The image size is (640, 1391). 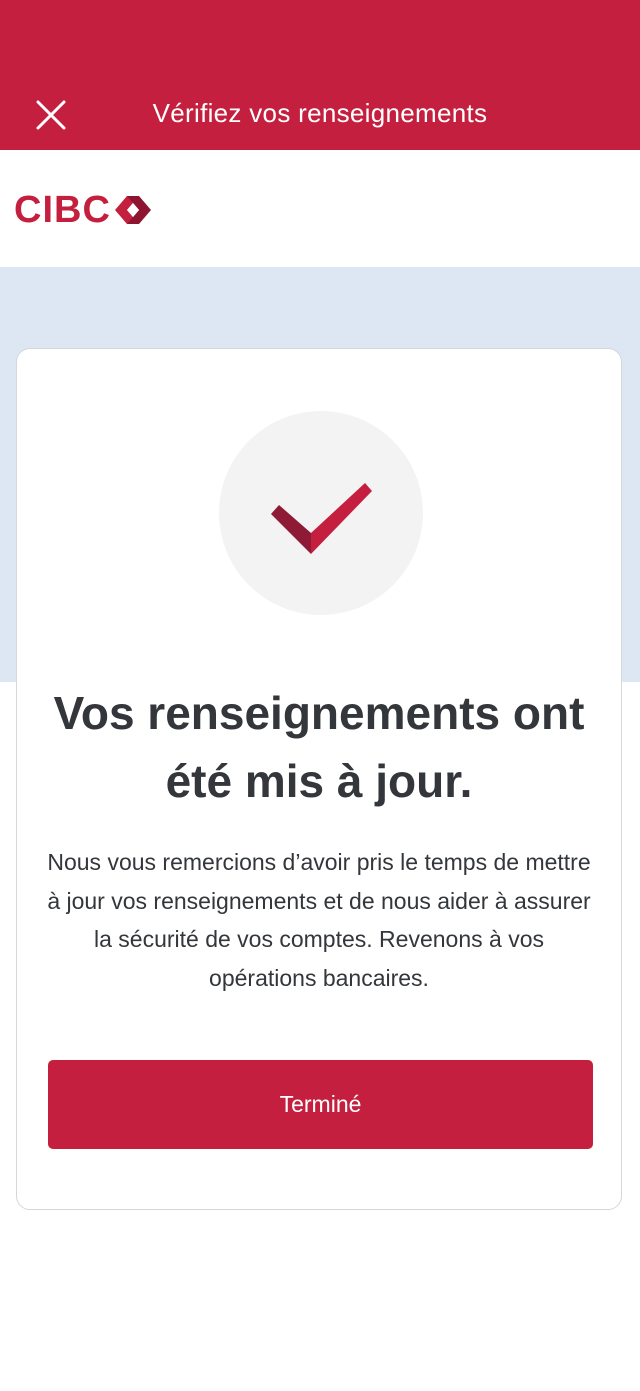 What do you see at coordinates (320, 75) in the screenshot?
I see `top-header-bar: Vérifiez vos renseignements` at bounding box center [320, 75].